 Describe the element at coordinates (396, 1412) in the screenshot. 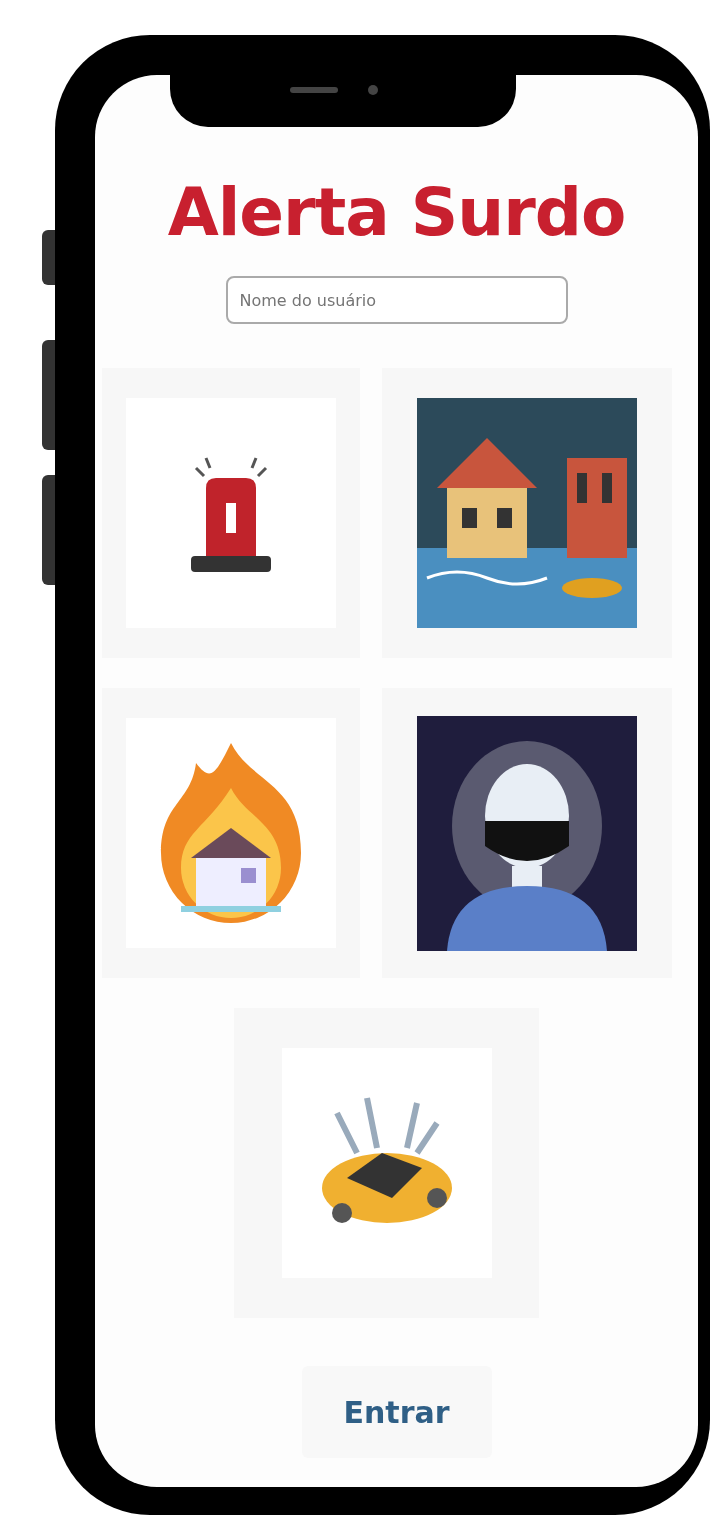

I see `enter-button: Entrar` at that location.